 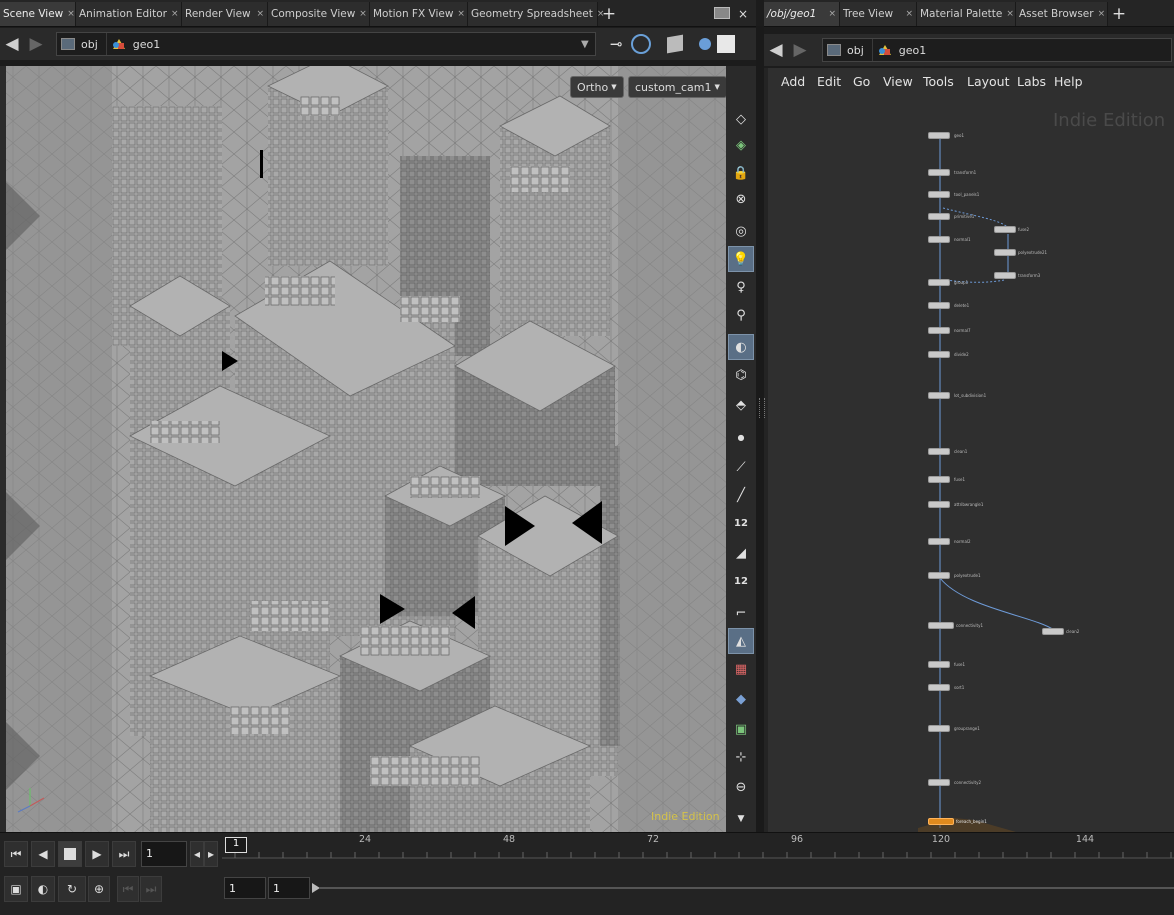 What do you see at coordinates (124, 854) in the screenshot?
I see `jump-to-end-icon: ⏭` at bounding box center [124, 854].